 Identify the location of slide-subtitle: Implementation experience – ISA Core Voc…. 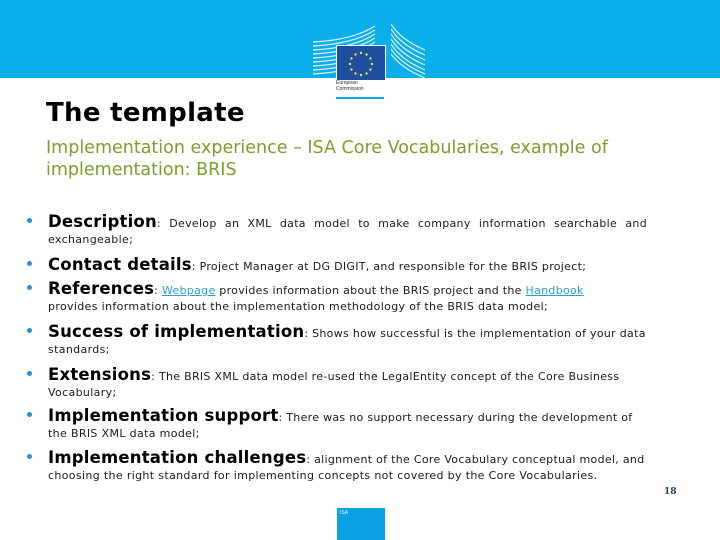
(327, 159).